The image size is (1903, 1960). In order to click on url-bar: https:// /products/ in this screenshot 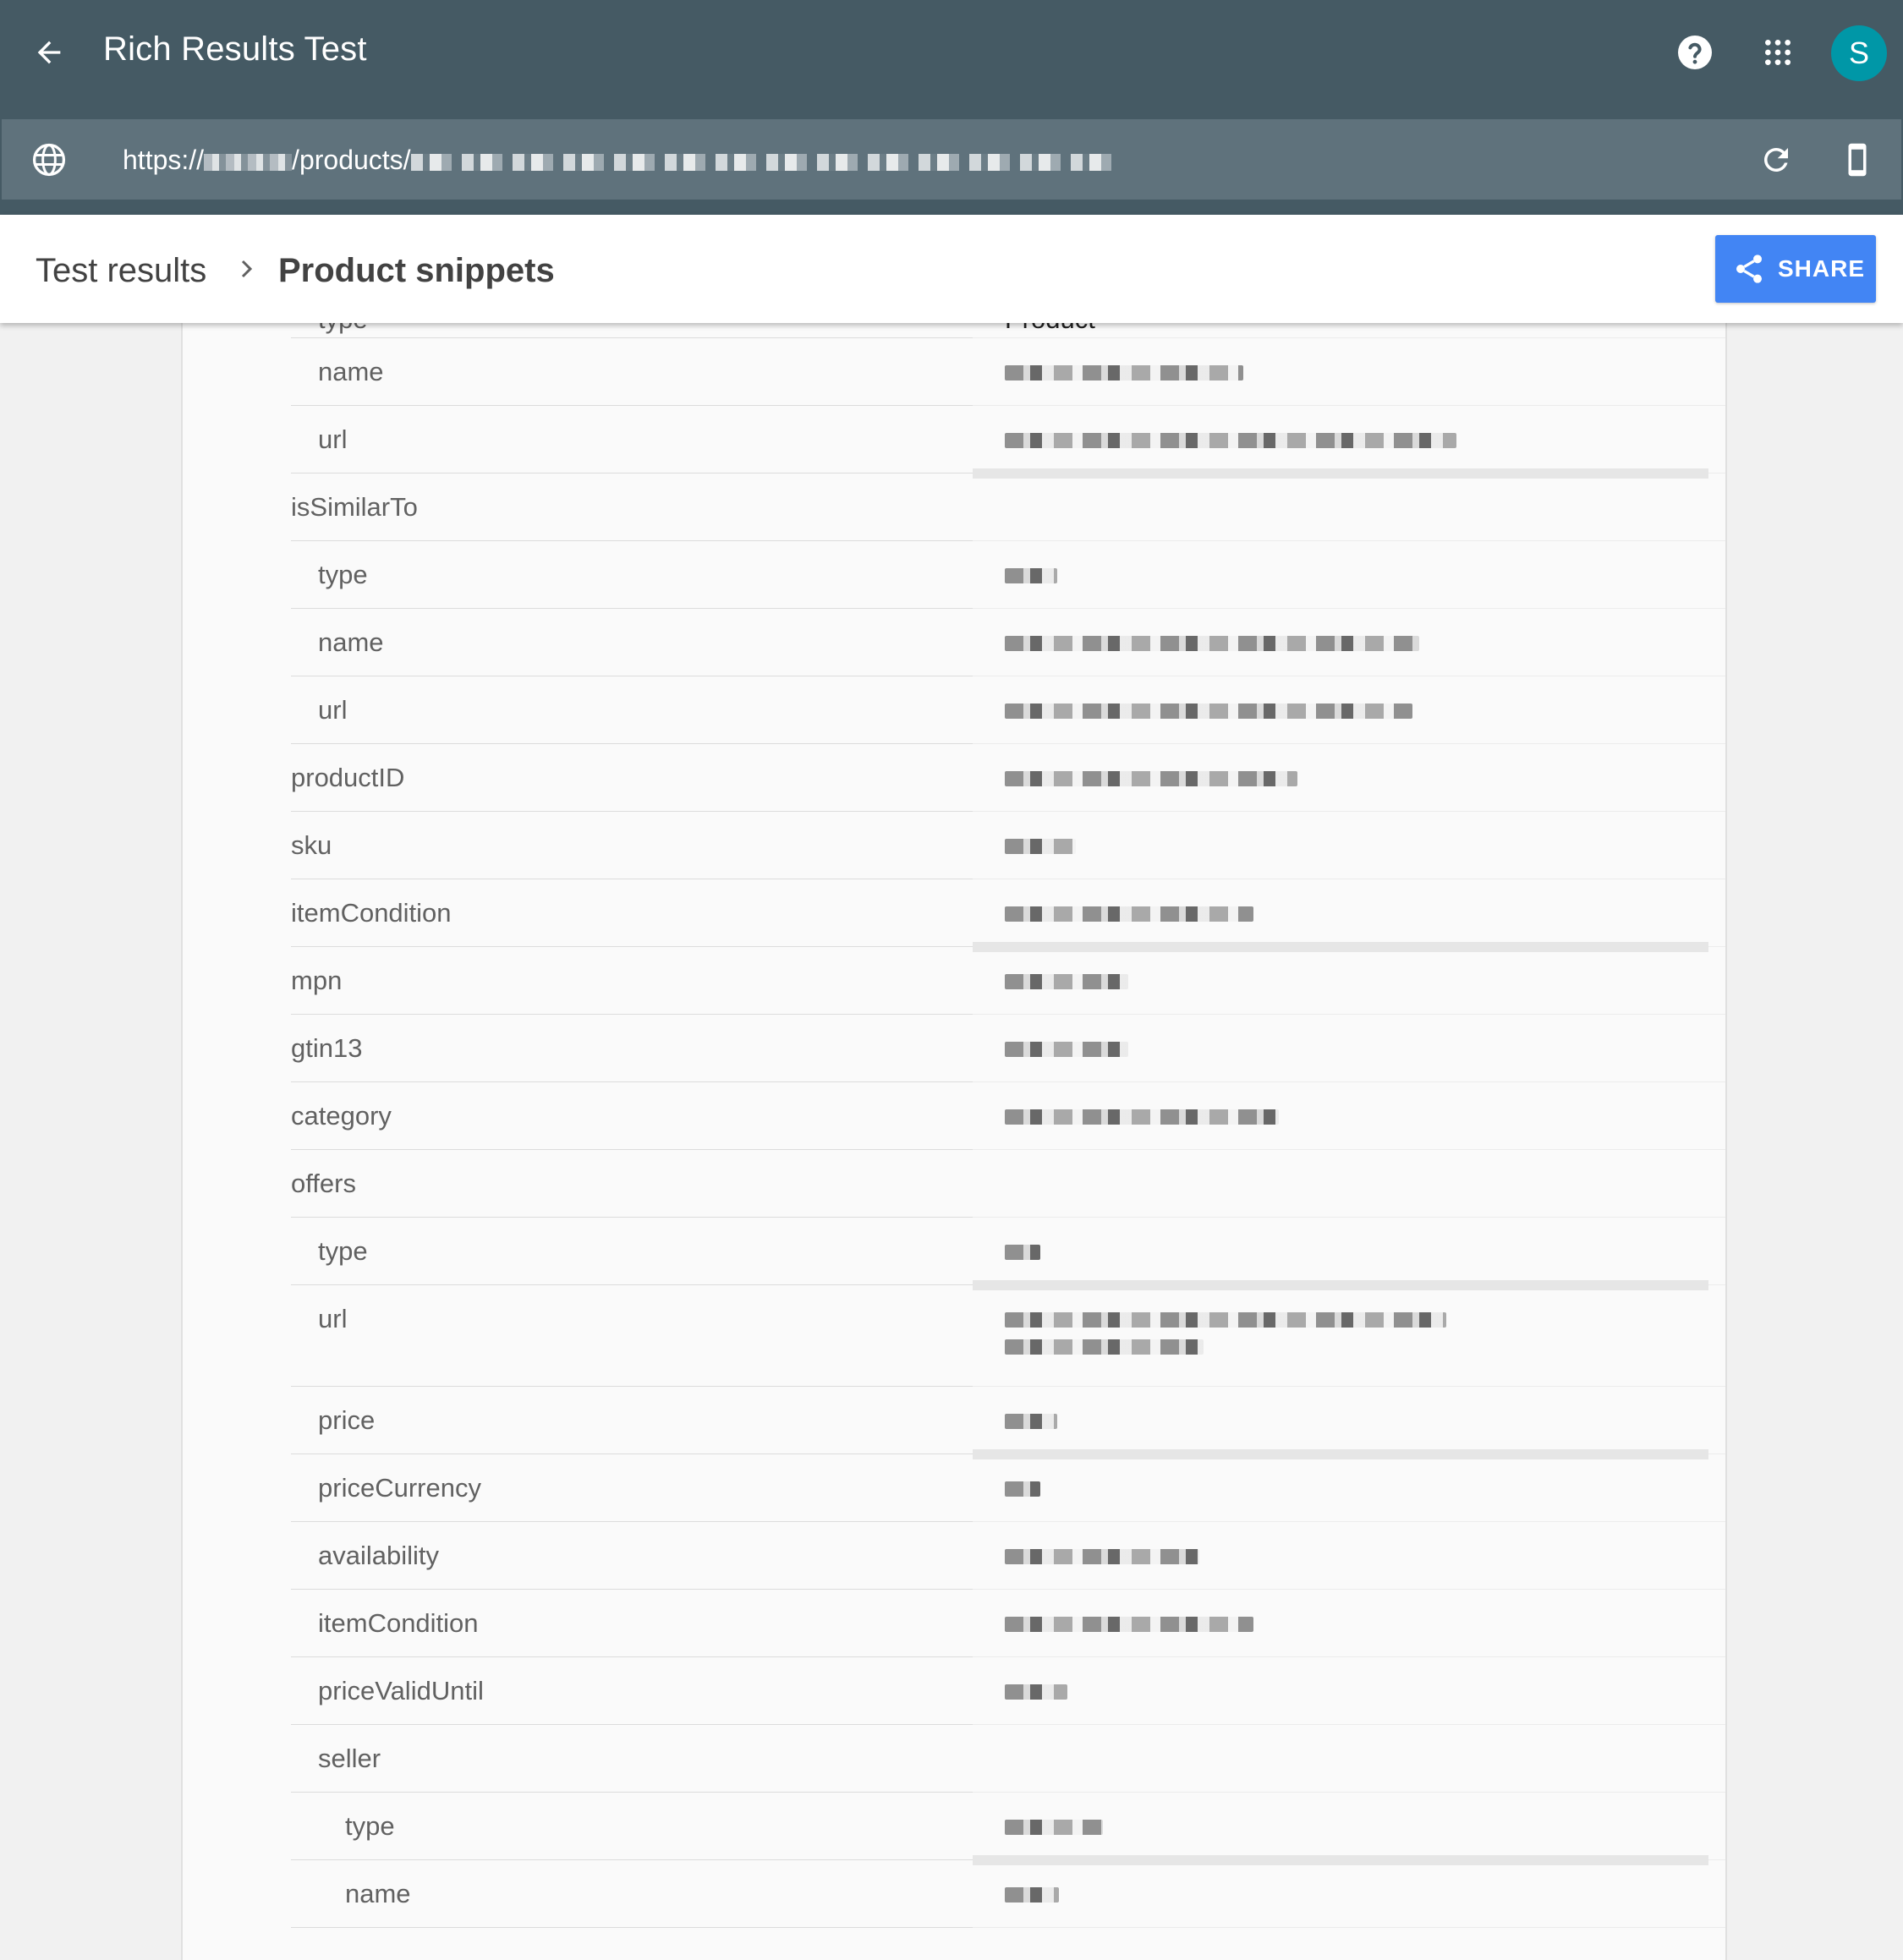, I will do `click(951, 159)`.